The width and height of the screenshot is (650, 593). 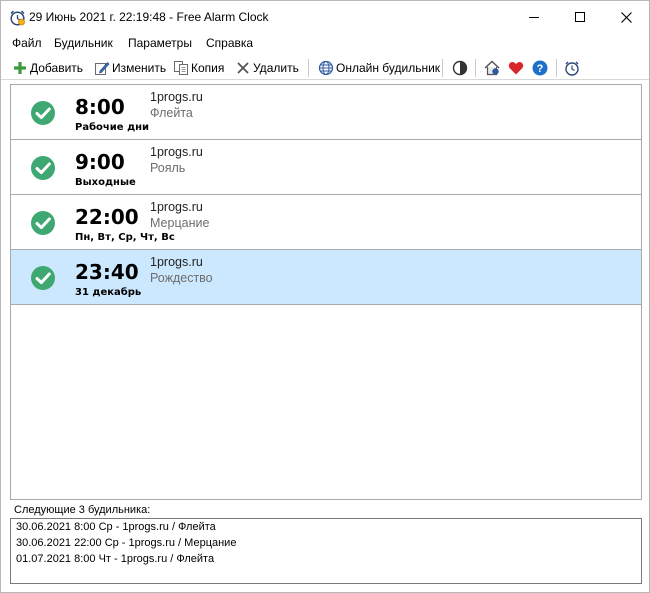 What do you see at coordinates (168, 168) in the screenshot?
I see `alarm-sound: Рояль` at bounding box center [168, 168].